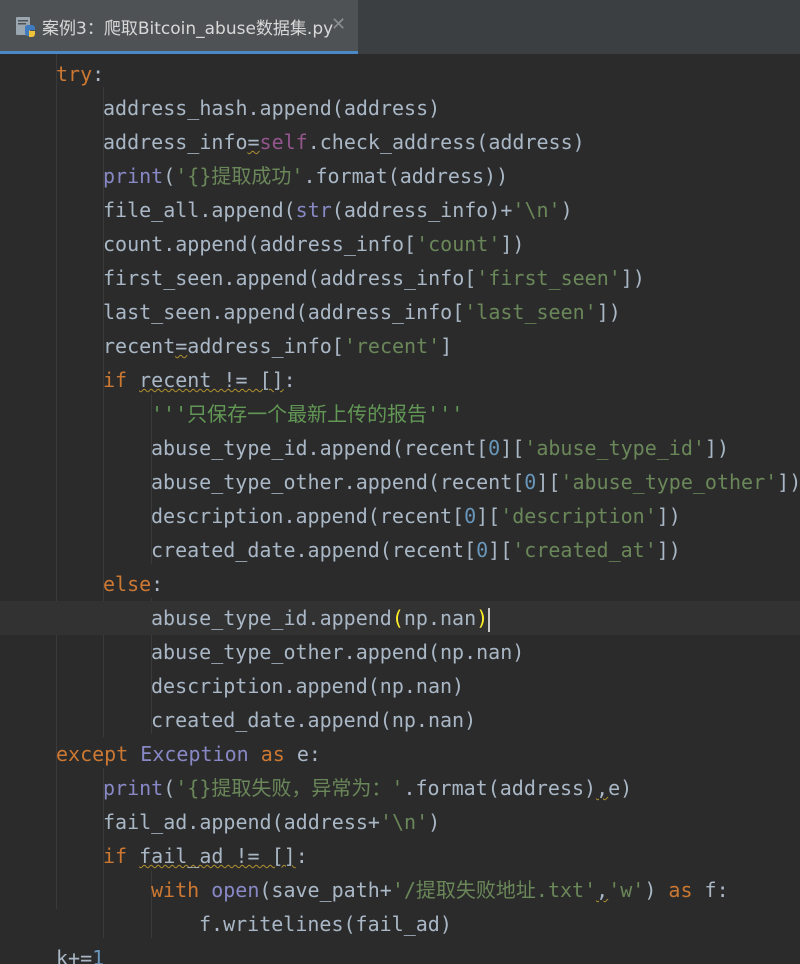 This screenshot has width=800, height=964. I want to click on lint-warning: recent != [], so click(211, 380).